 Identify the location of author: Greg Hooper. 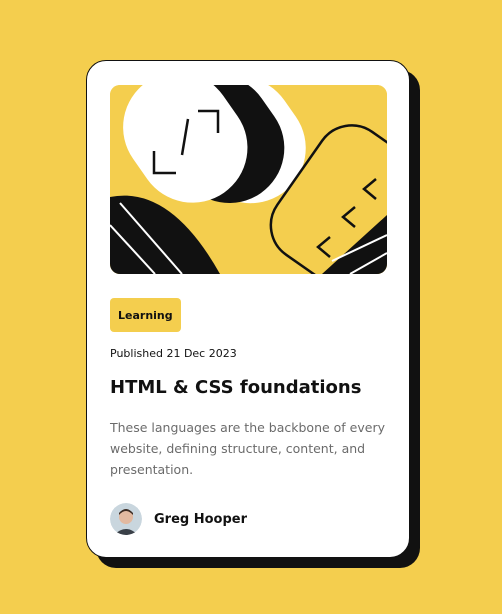
(178, 519).